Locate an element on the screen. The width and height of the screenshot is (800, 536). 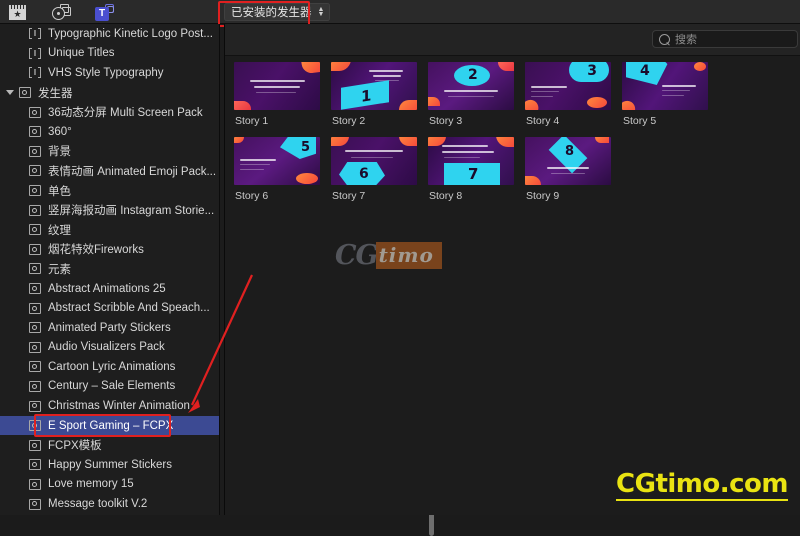
sidebar-item-16: Audio Visualizers Pack is located at coordinates (109, 348).